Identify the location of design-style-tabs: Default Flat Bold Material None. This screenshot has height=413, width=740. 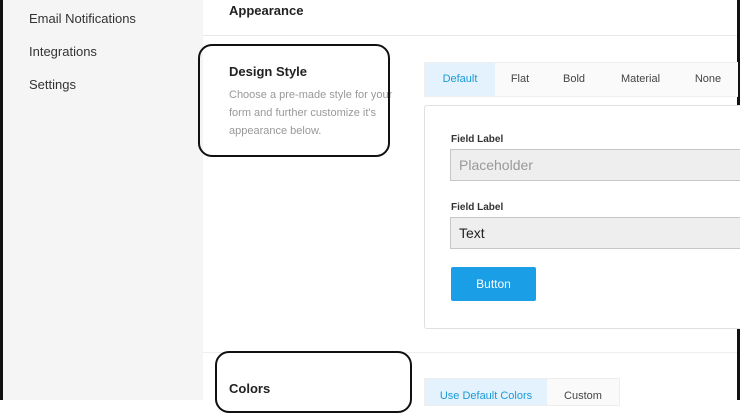
(581, 79).